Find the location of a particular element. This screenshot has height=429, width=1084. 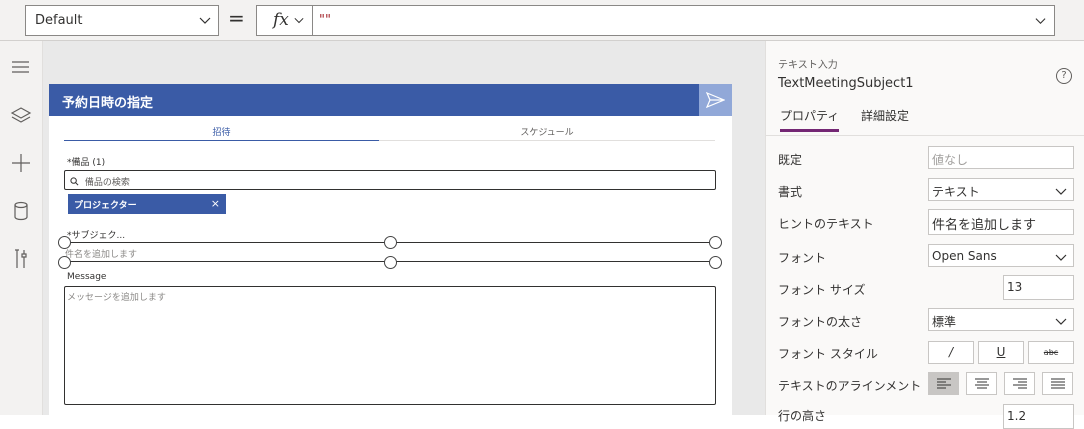

default-placeholder: 値なし is located at coordinates (950, 160).